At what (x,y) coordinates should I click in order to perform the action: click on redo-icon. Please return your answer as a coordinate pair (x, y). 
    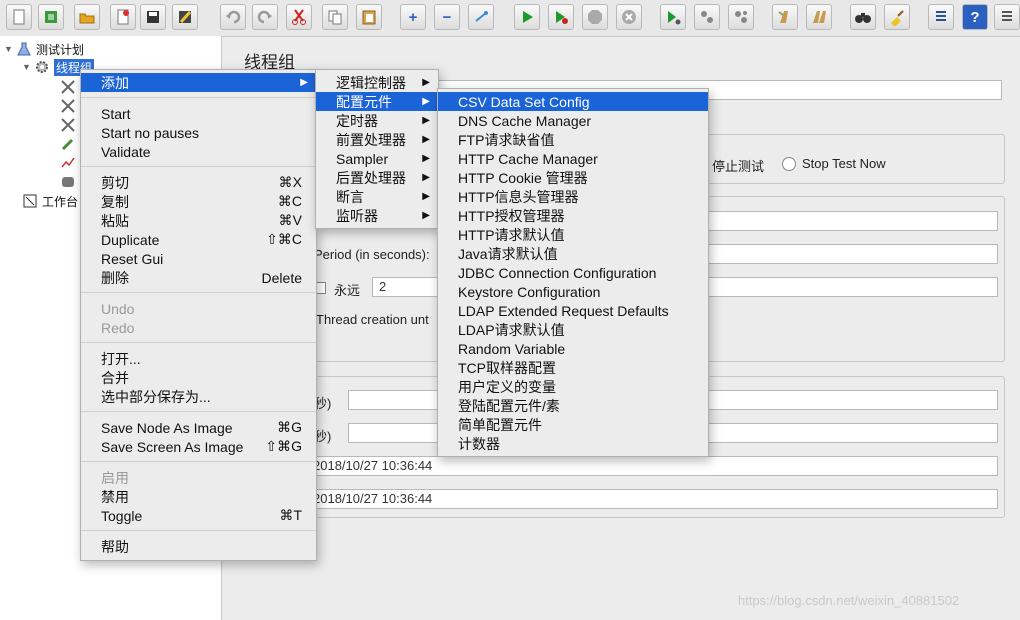
    Looking at the image, I should click on (265, 17).